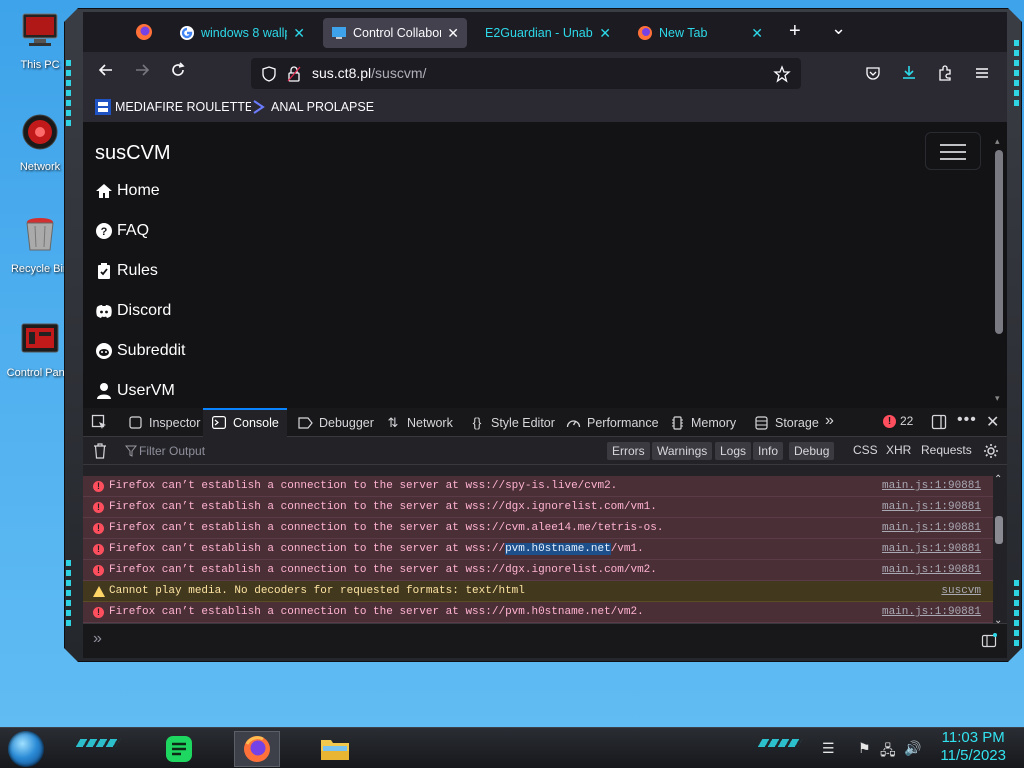  What do you see at coordinates (98, 507) in the screenshot?
I see `error-icon: !` at bounding box center [98, 507].